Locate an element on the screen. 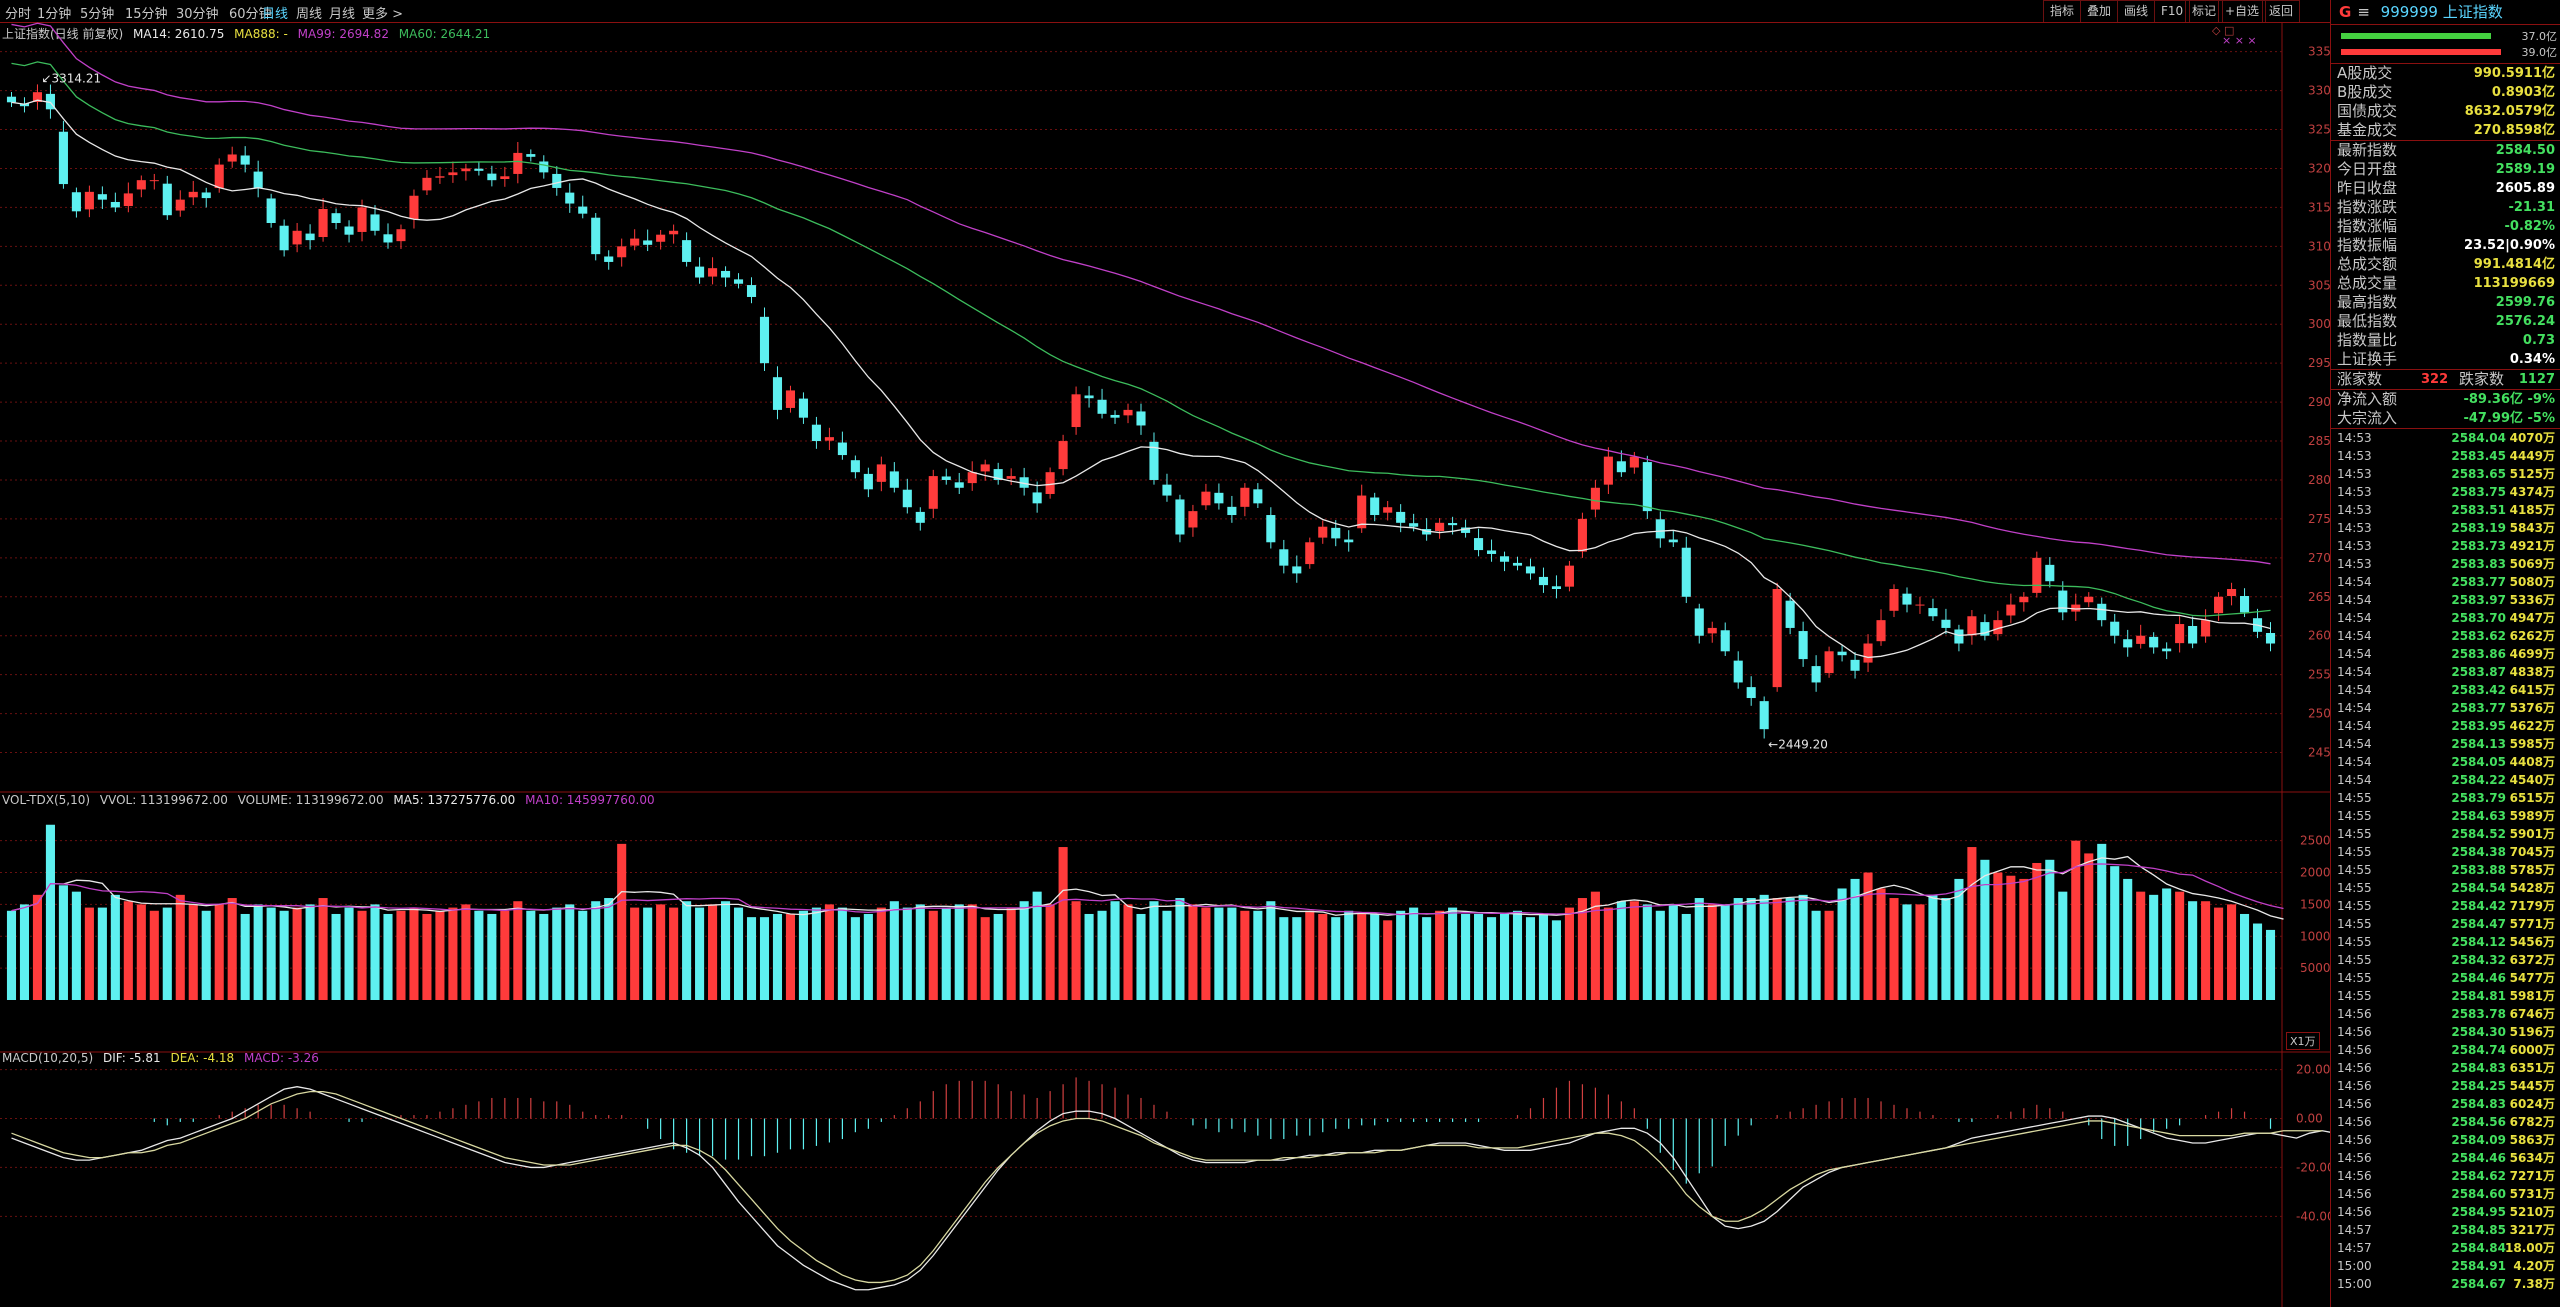  tick-volume: 5210万 is located at coordinates (2532, 1212).